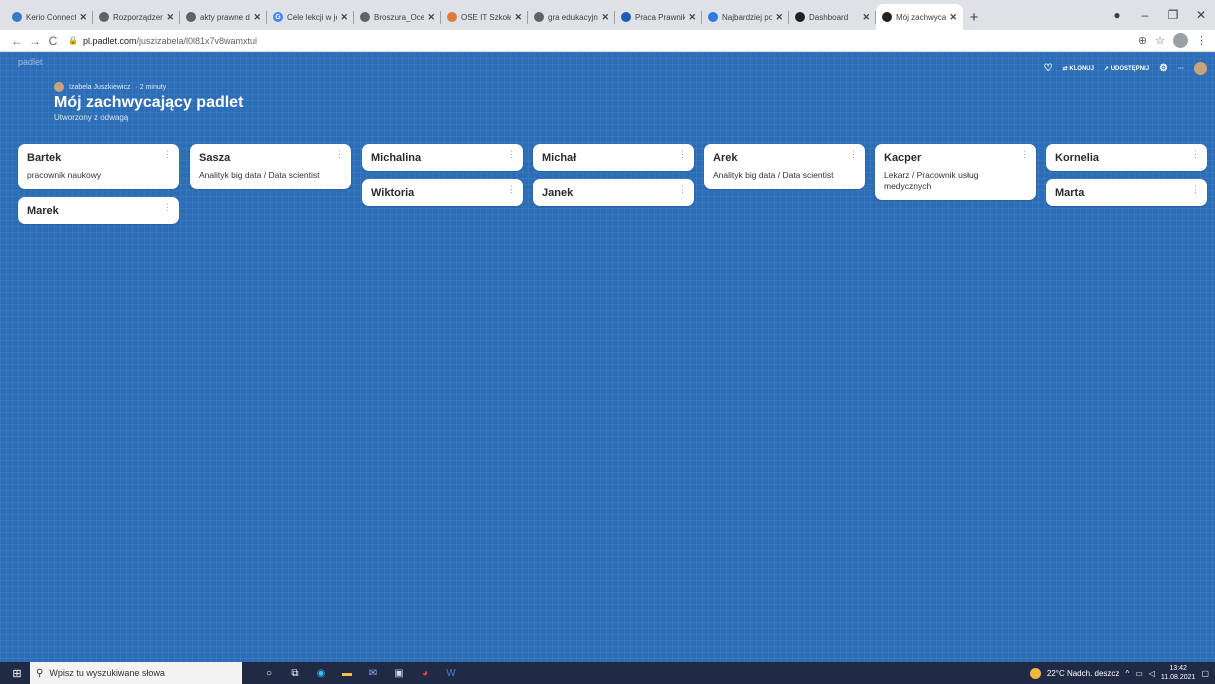 The image size is (1215, 684). I want to click on word-icon: W, so click(451, 673).